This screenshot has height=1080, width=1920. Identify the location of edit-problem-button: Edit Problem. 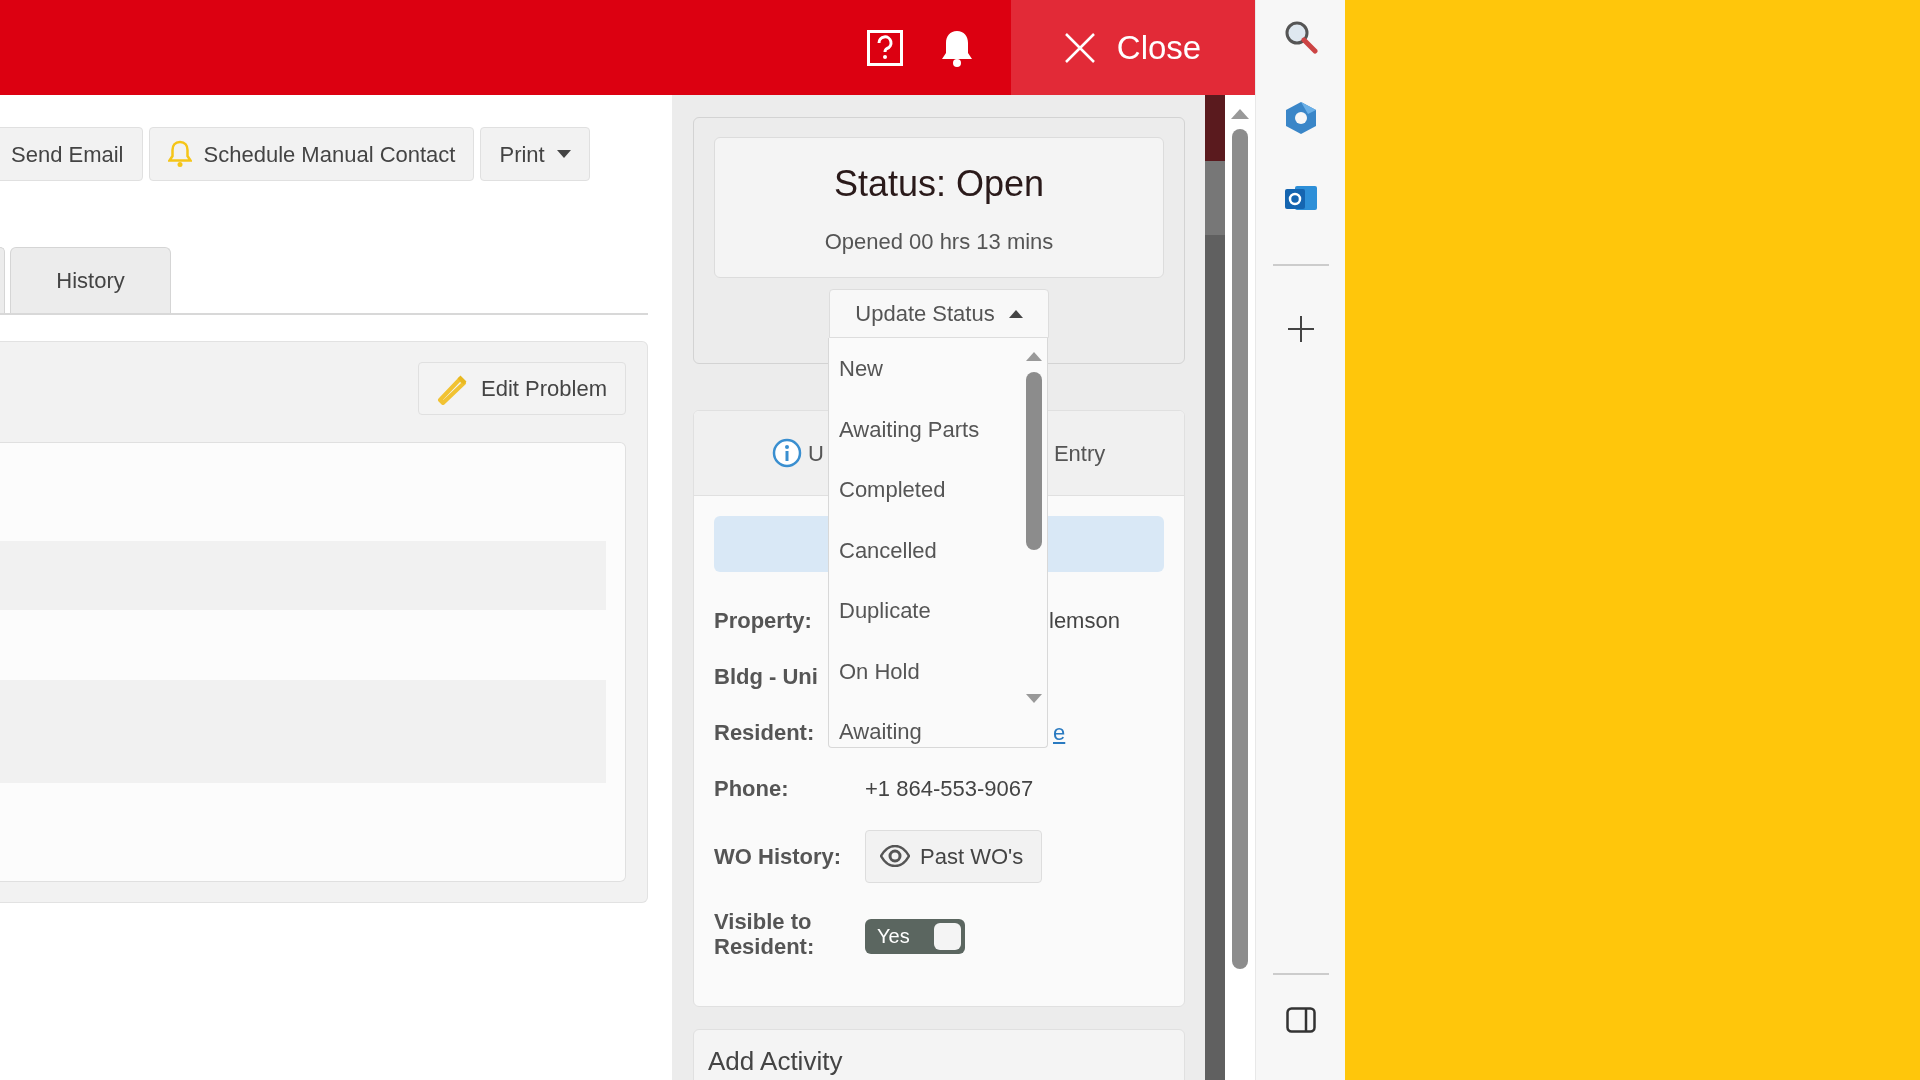
(522, 388).